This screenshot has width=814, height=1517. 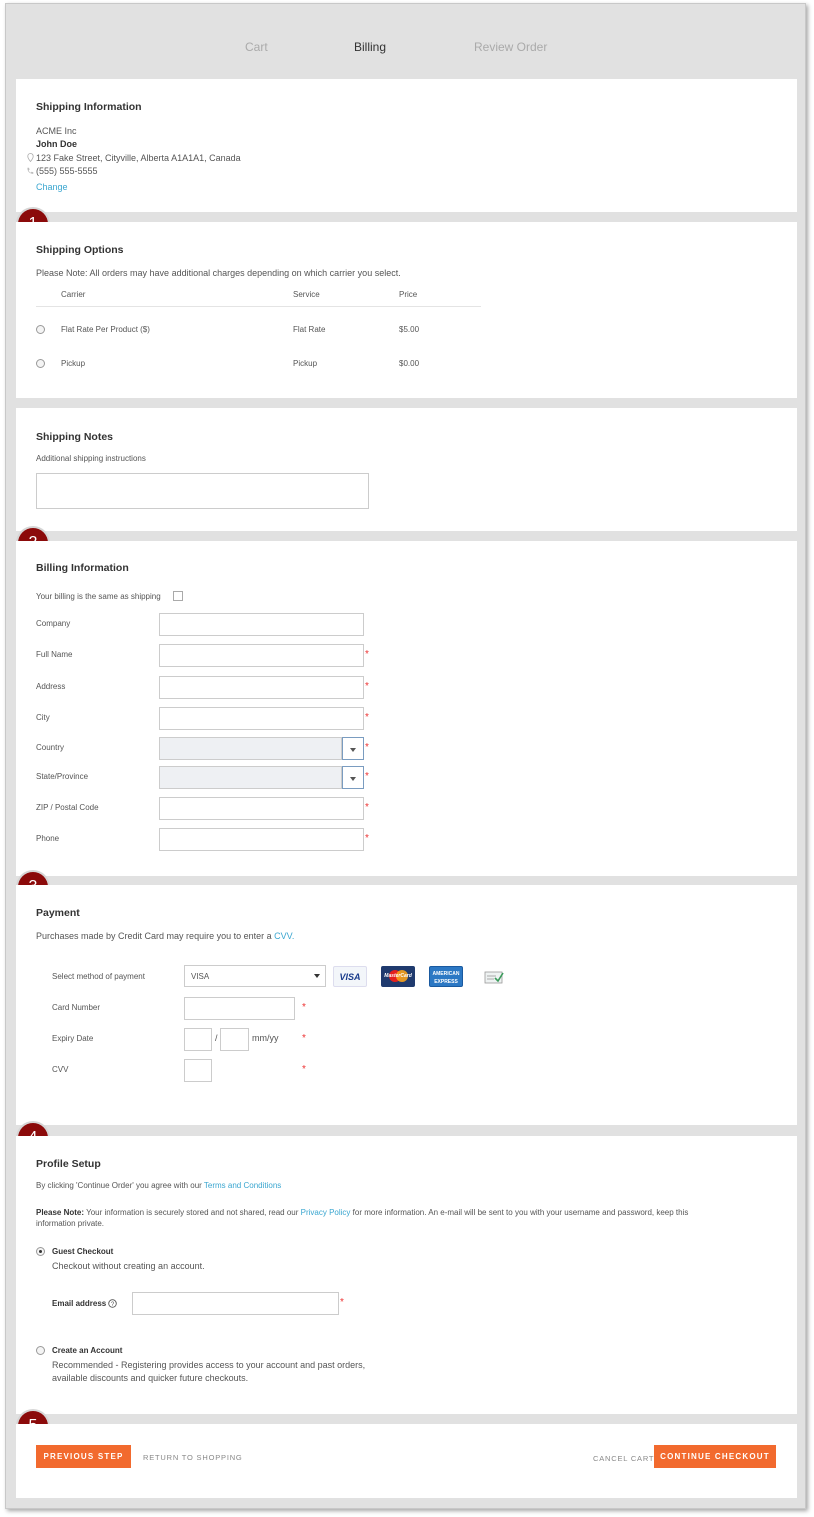 What do you see at coordinates (409, 363) in the screenshot?
I see `price-cell: $0.00` at bounding box center [409, 363].